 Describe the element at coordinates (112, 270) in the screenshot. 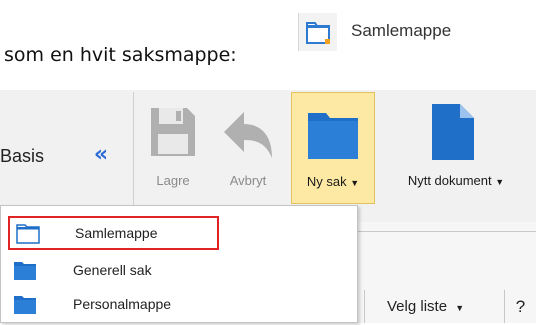

I see `menu-item-label: Generell sak` at that location.